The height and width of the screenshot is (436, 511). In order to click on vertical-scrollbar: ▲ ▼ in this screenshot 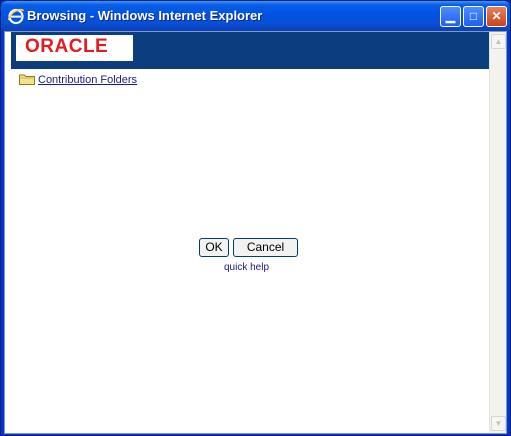, I will do `click(497, 232)`.